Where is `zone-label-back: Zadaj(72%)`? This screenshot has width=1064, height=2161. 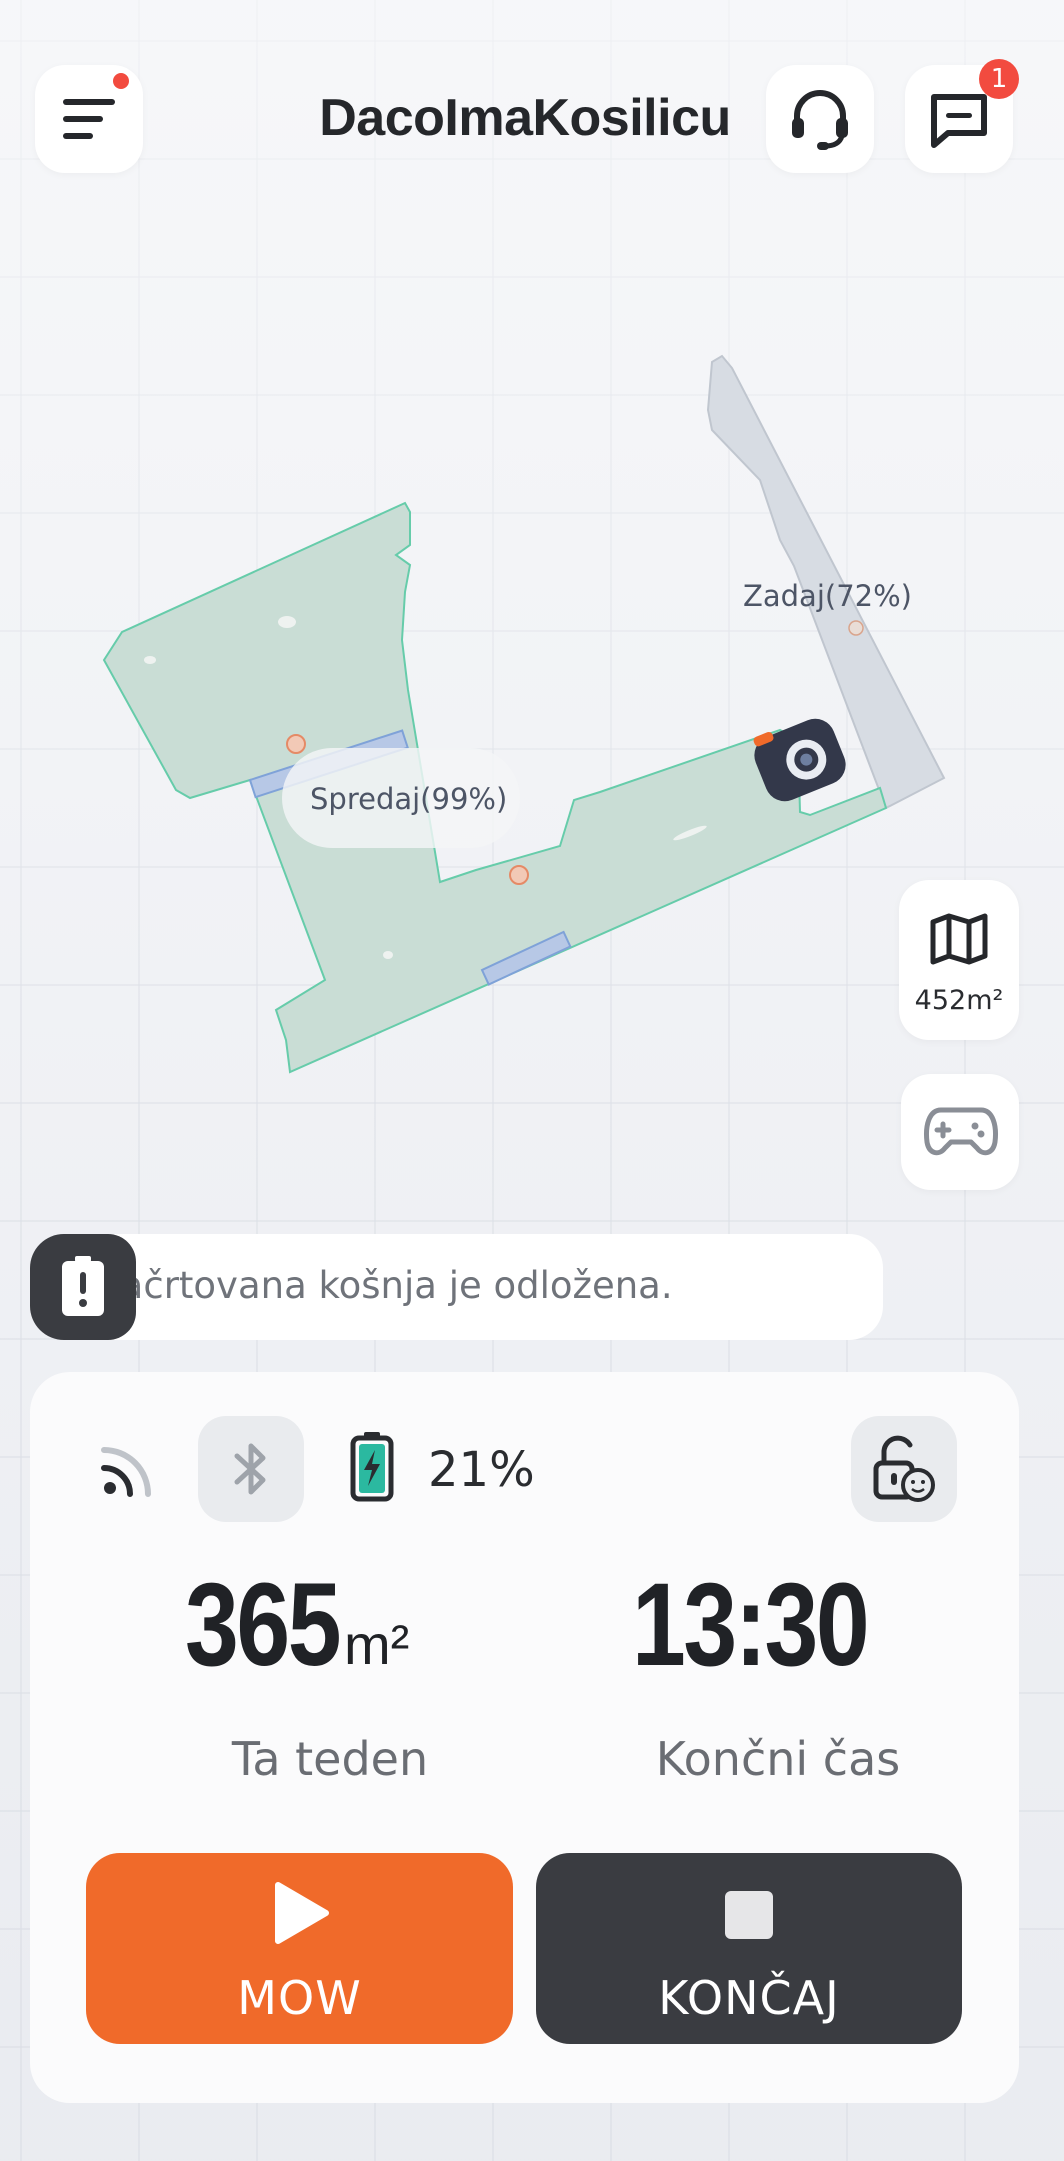
zone-label-back: Zadaj(72%) is located at coordinates (827, 596).